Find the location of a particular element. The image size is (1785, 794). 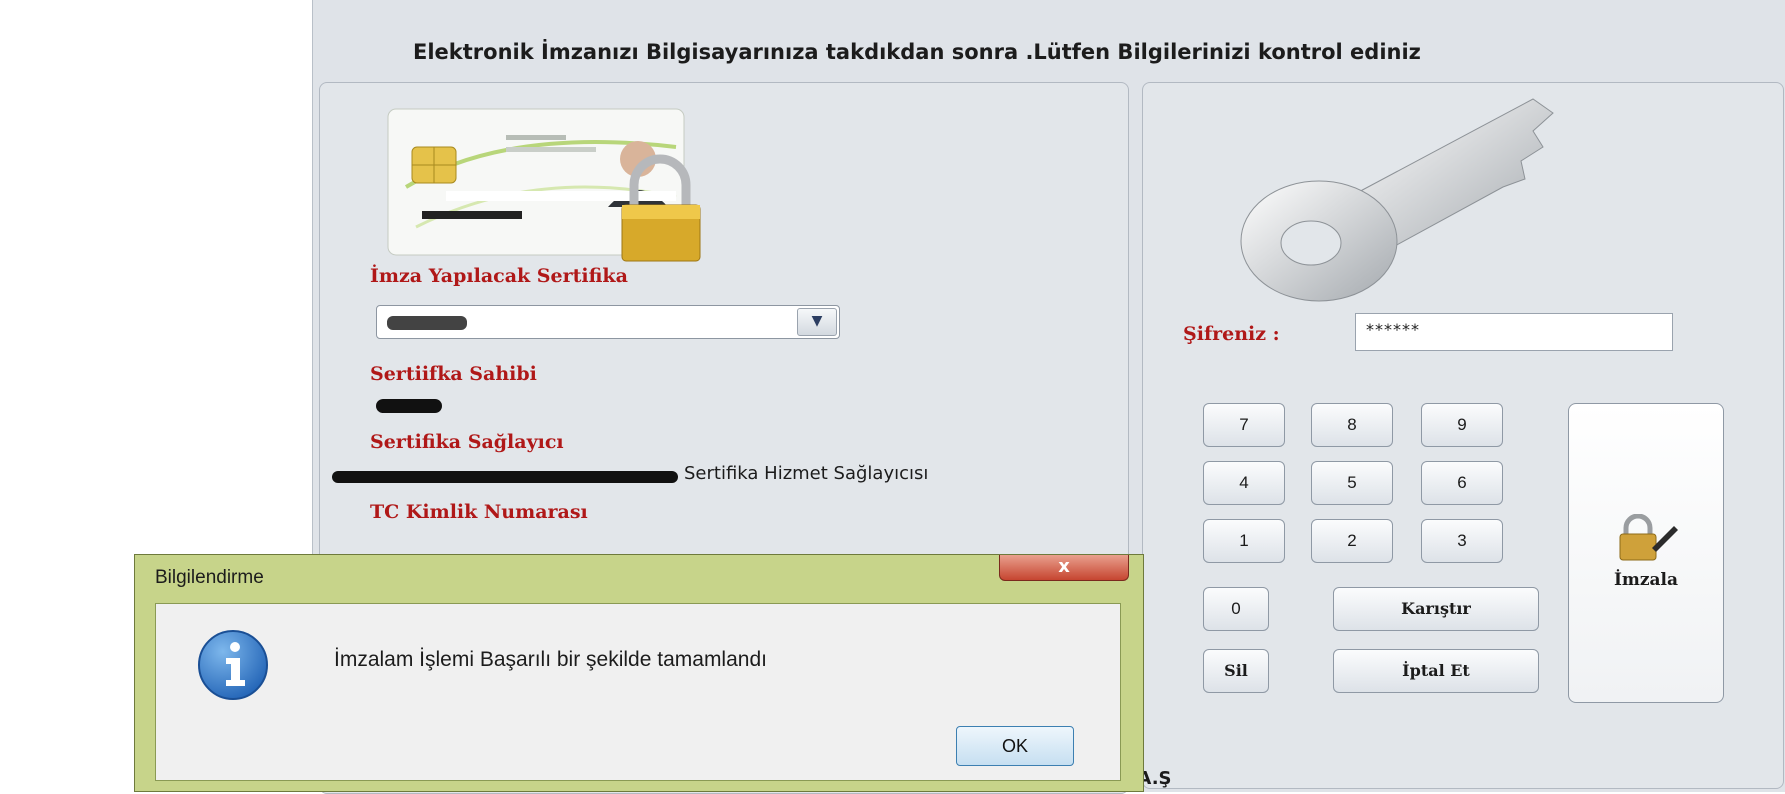

cancel-button: İptal Et is located at coordinates (1436, 671).